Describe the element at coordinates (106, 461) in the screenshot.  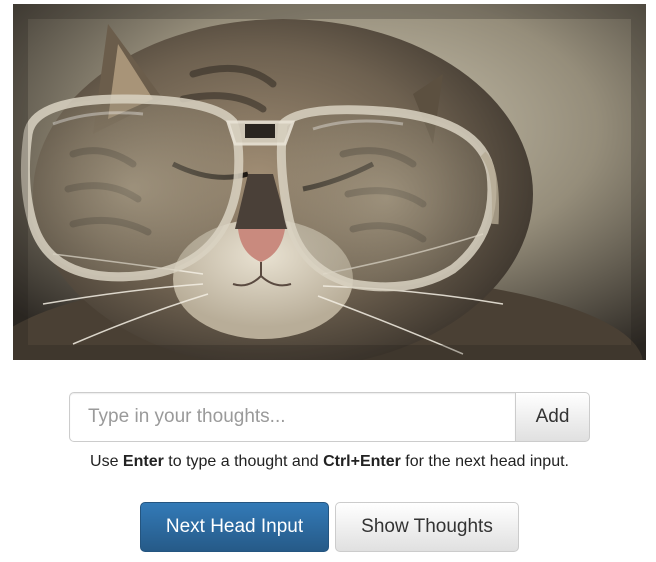
I see `help-prefix: Use` at that location.